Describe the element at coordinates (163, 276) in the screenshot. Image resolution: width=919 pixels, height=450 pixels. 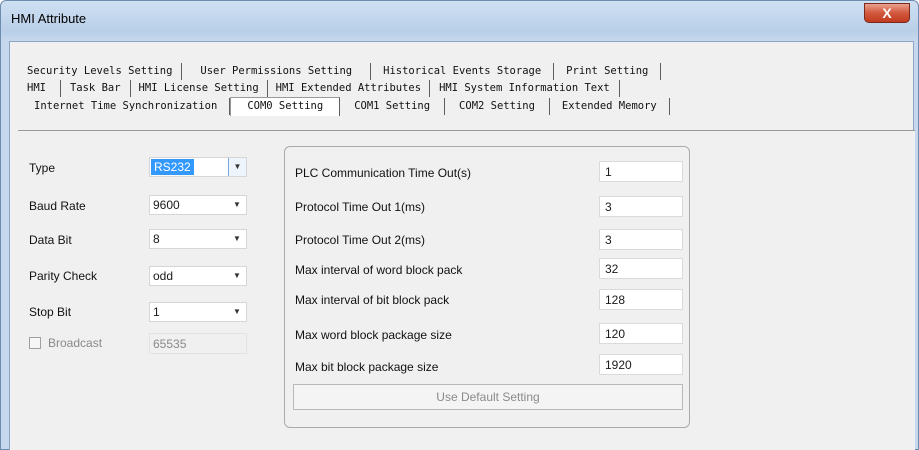
I see `parity-check-value: odd` at that location.